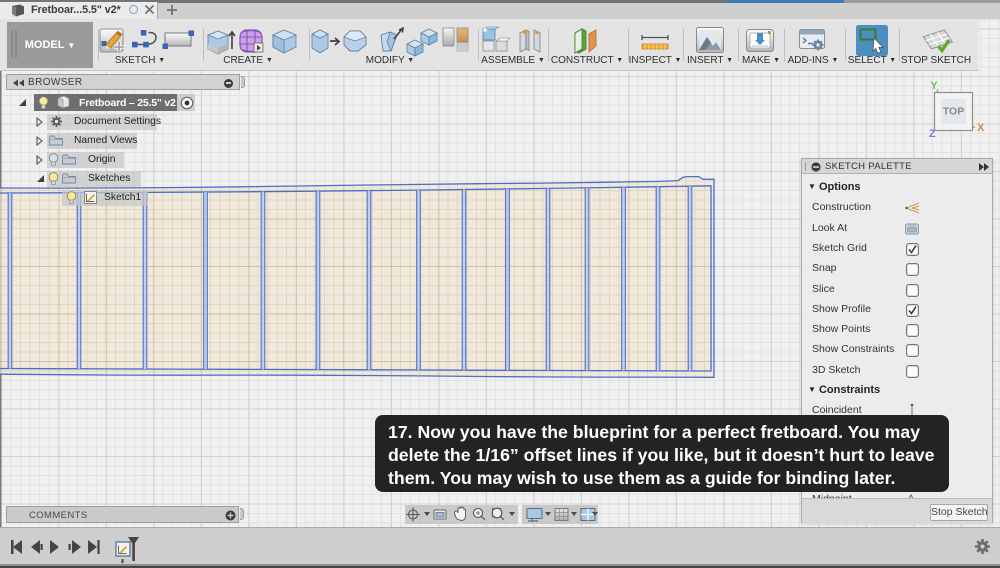  Describe the element at coordinates (981, 128) in the screenshot. I see `svg-text: X` at that location.